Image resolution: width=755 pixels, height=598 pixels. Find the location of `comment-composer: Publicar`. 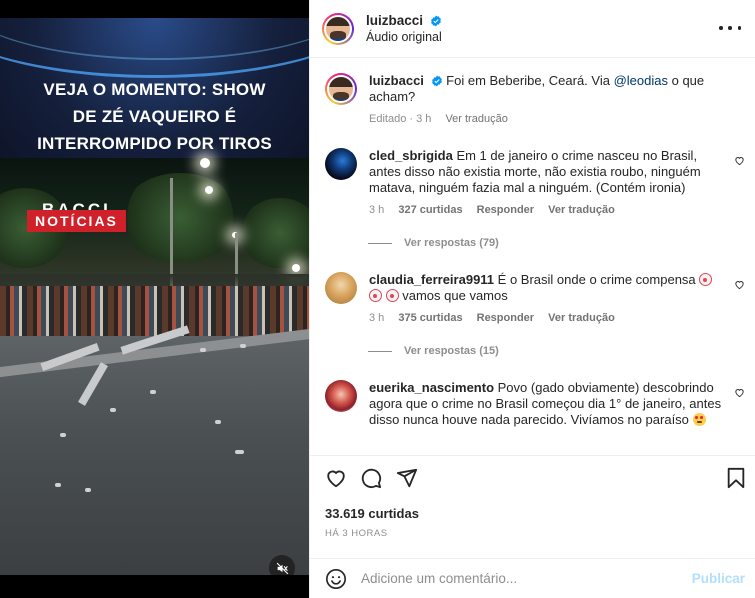

comment-composer: Publicar is located at coordinates (532, 578).